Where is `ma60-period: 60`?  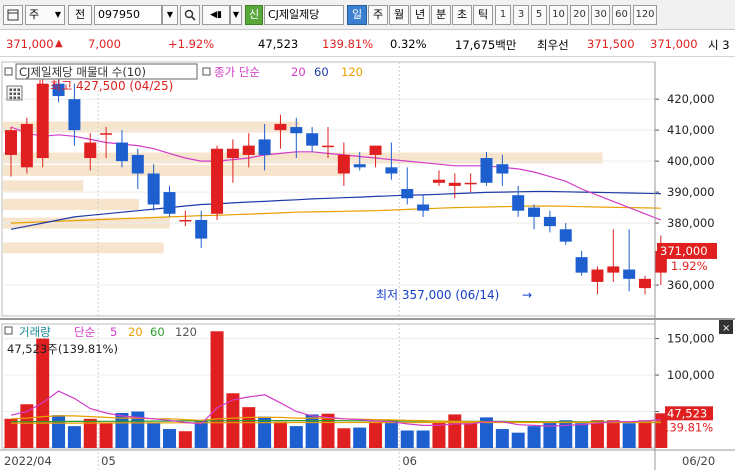
ma60-period: 60 is located at coordinates (321, 72).